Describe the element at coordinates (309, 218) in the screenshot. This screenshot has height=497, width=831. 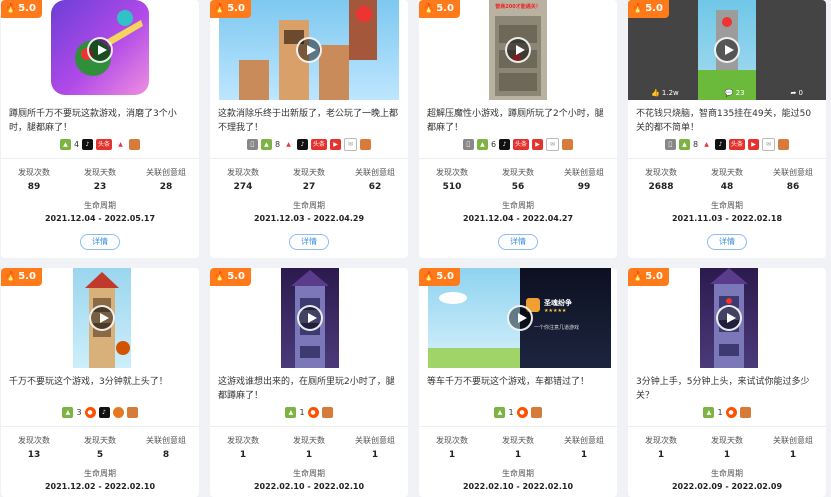
I see `lifecycle-range: 2021.12.03 - 2022.04.29` at that location.